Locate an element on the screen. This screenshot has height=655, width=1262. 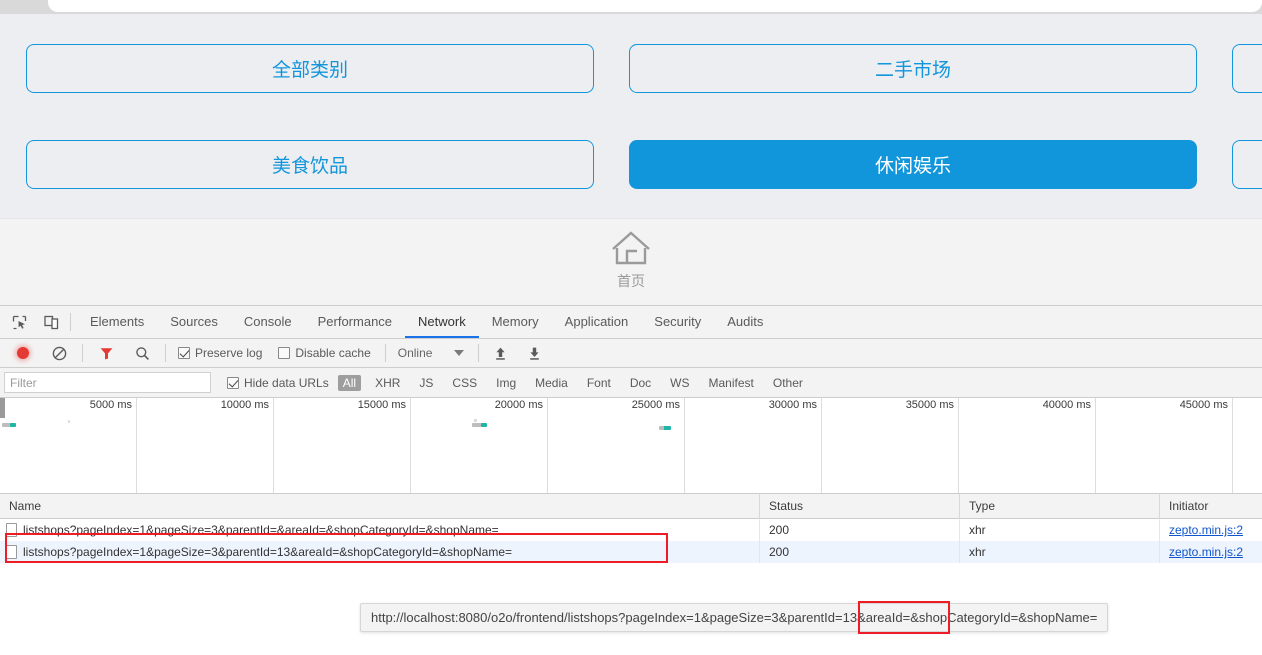
tab-sources: Sources is located at coordinates (194, 322).